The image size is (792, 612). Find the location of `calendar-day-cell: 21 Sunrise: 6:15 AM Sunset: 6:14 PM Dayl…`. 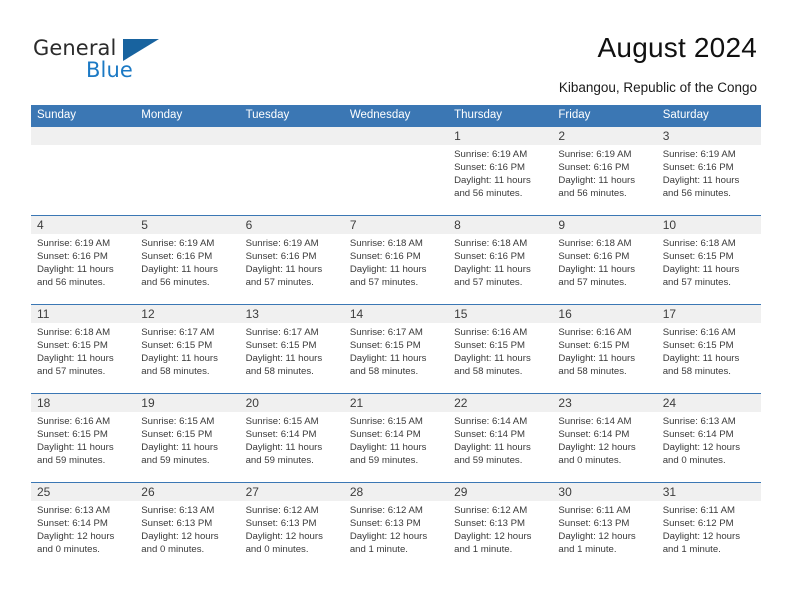

calendar-day-cell: 21 Sunrise: 6:15 AM Sunset: 6:14 PM Dayl… is located at coordinates (396, 438).